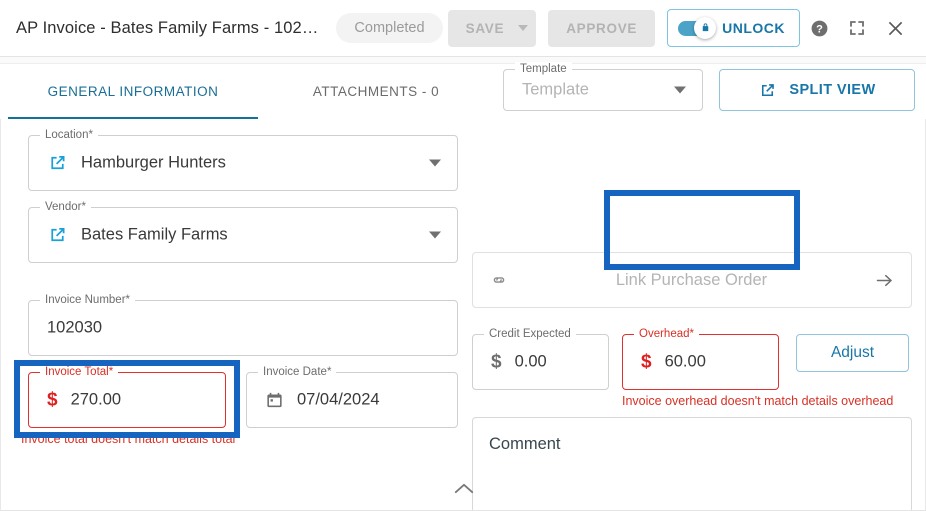  I want to click on tab-general-information: GENERAL INFORMATION, so click(133, 92).